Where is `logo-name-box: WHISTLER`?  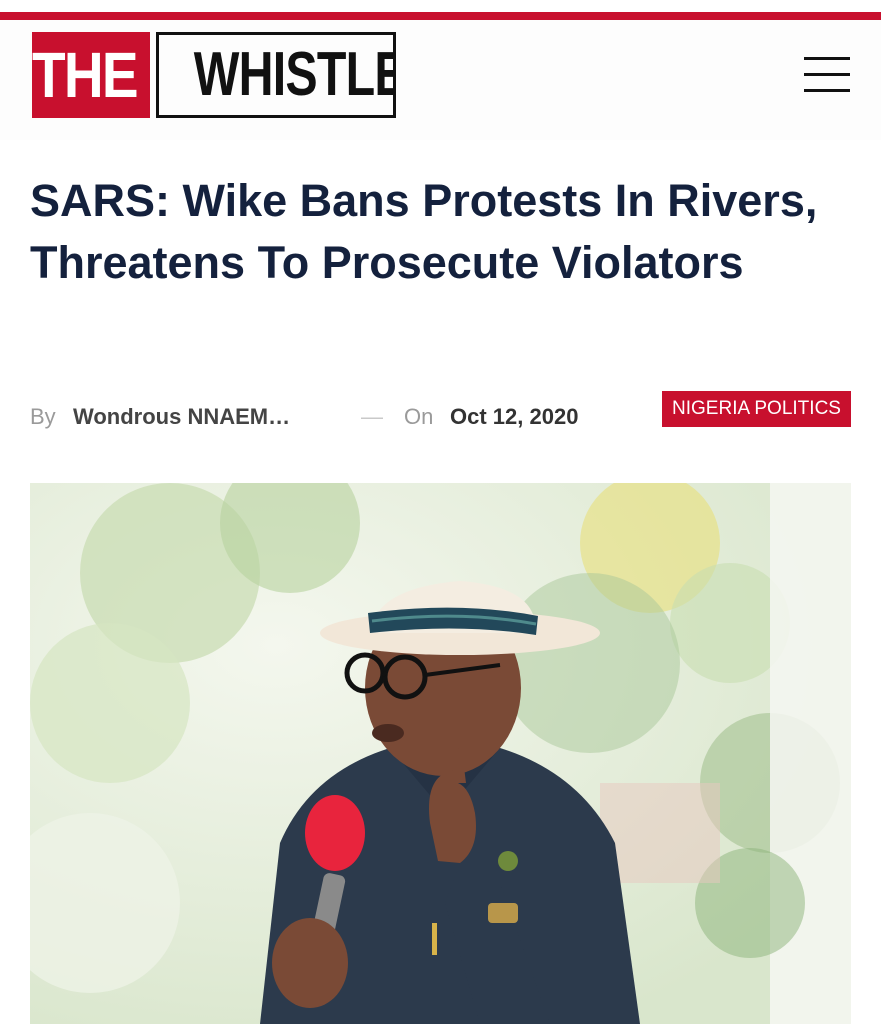
logo-name-box: WHISTLER is located at coordinates (276, 75).